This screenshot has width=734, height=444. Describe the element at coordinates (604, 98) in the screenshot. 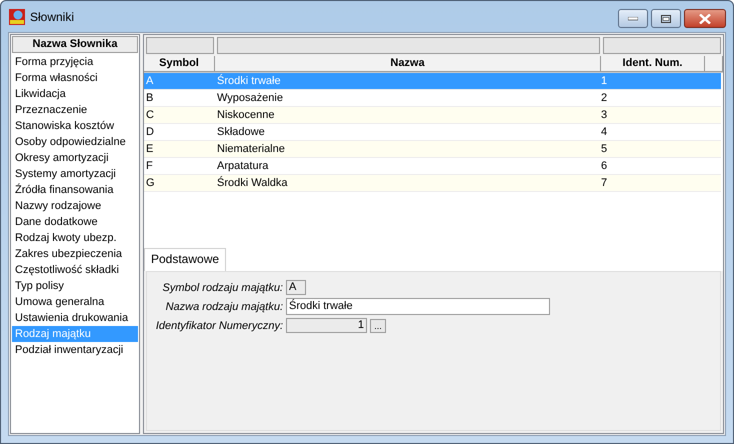

I see `table-cell-text: 2` at that location.